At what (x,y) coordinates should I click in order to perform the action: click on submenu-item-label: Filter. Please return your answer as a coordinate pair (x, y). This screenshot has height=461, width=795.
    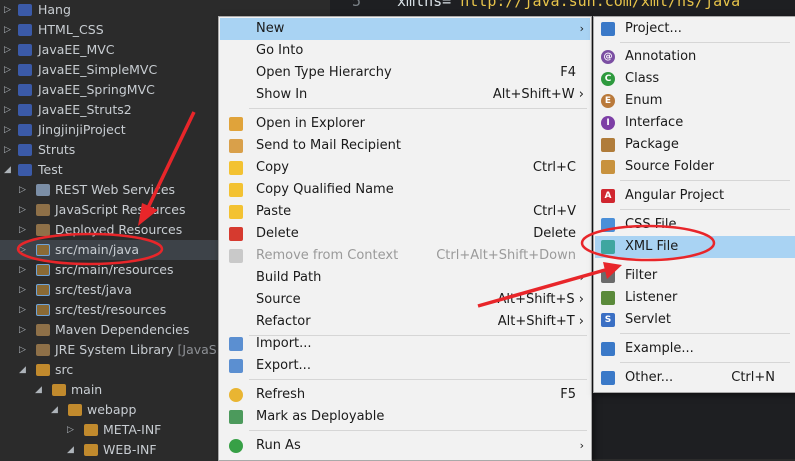
    Looking at the image, I should click on (641, 275).